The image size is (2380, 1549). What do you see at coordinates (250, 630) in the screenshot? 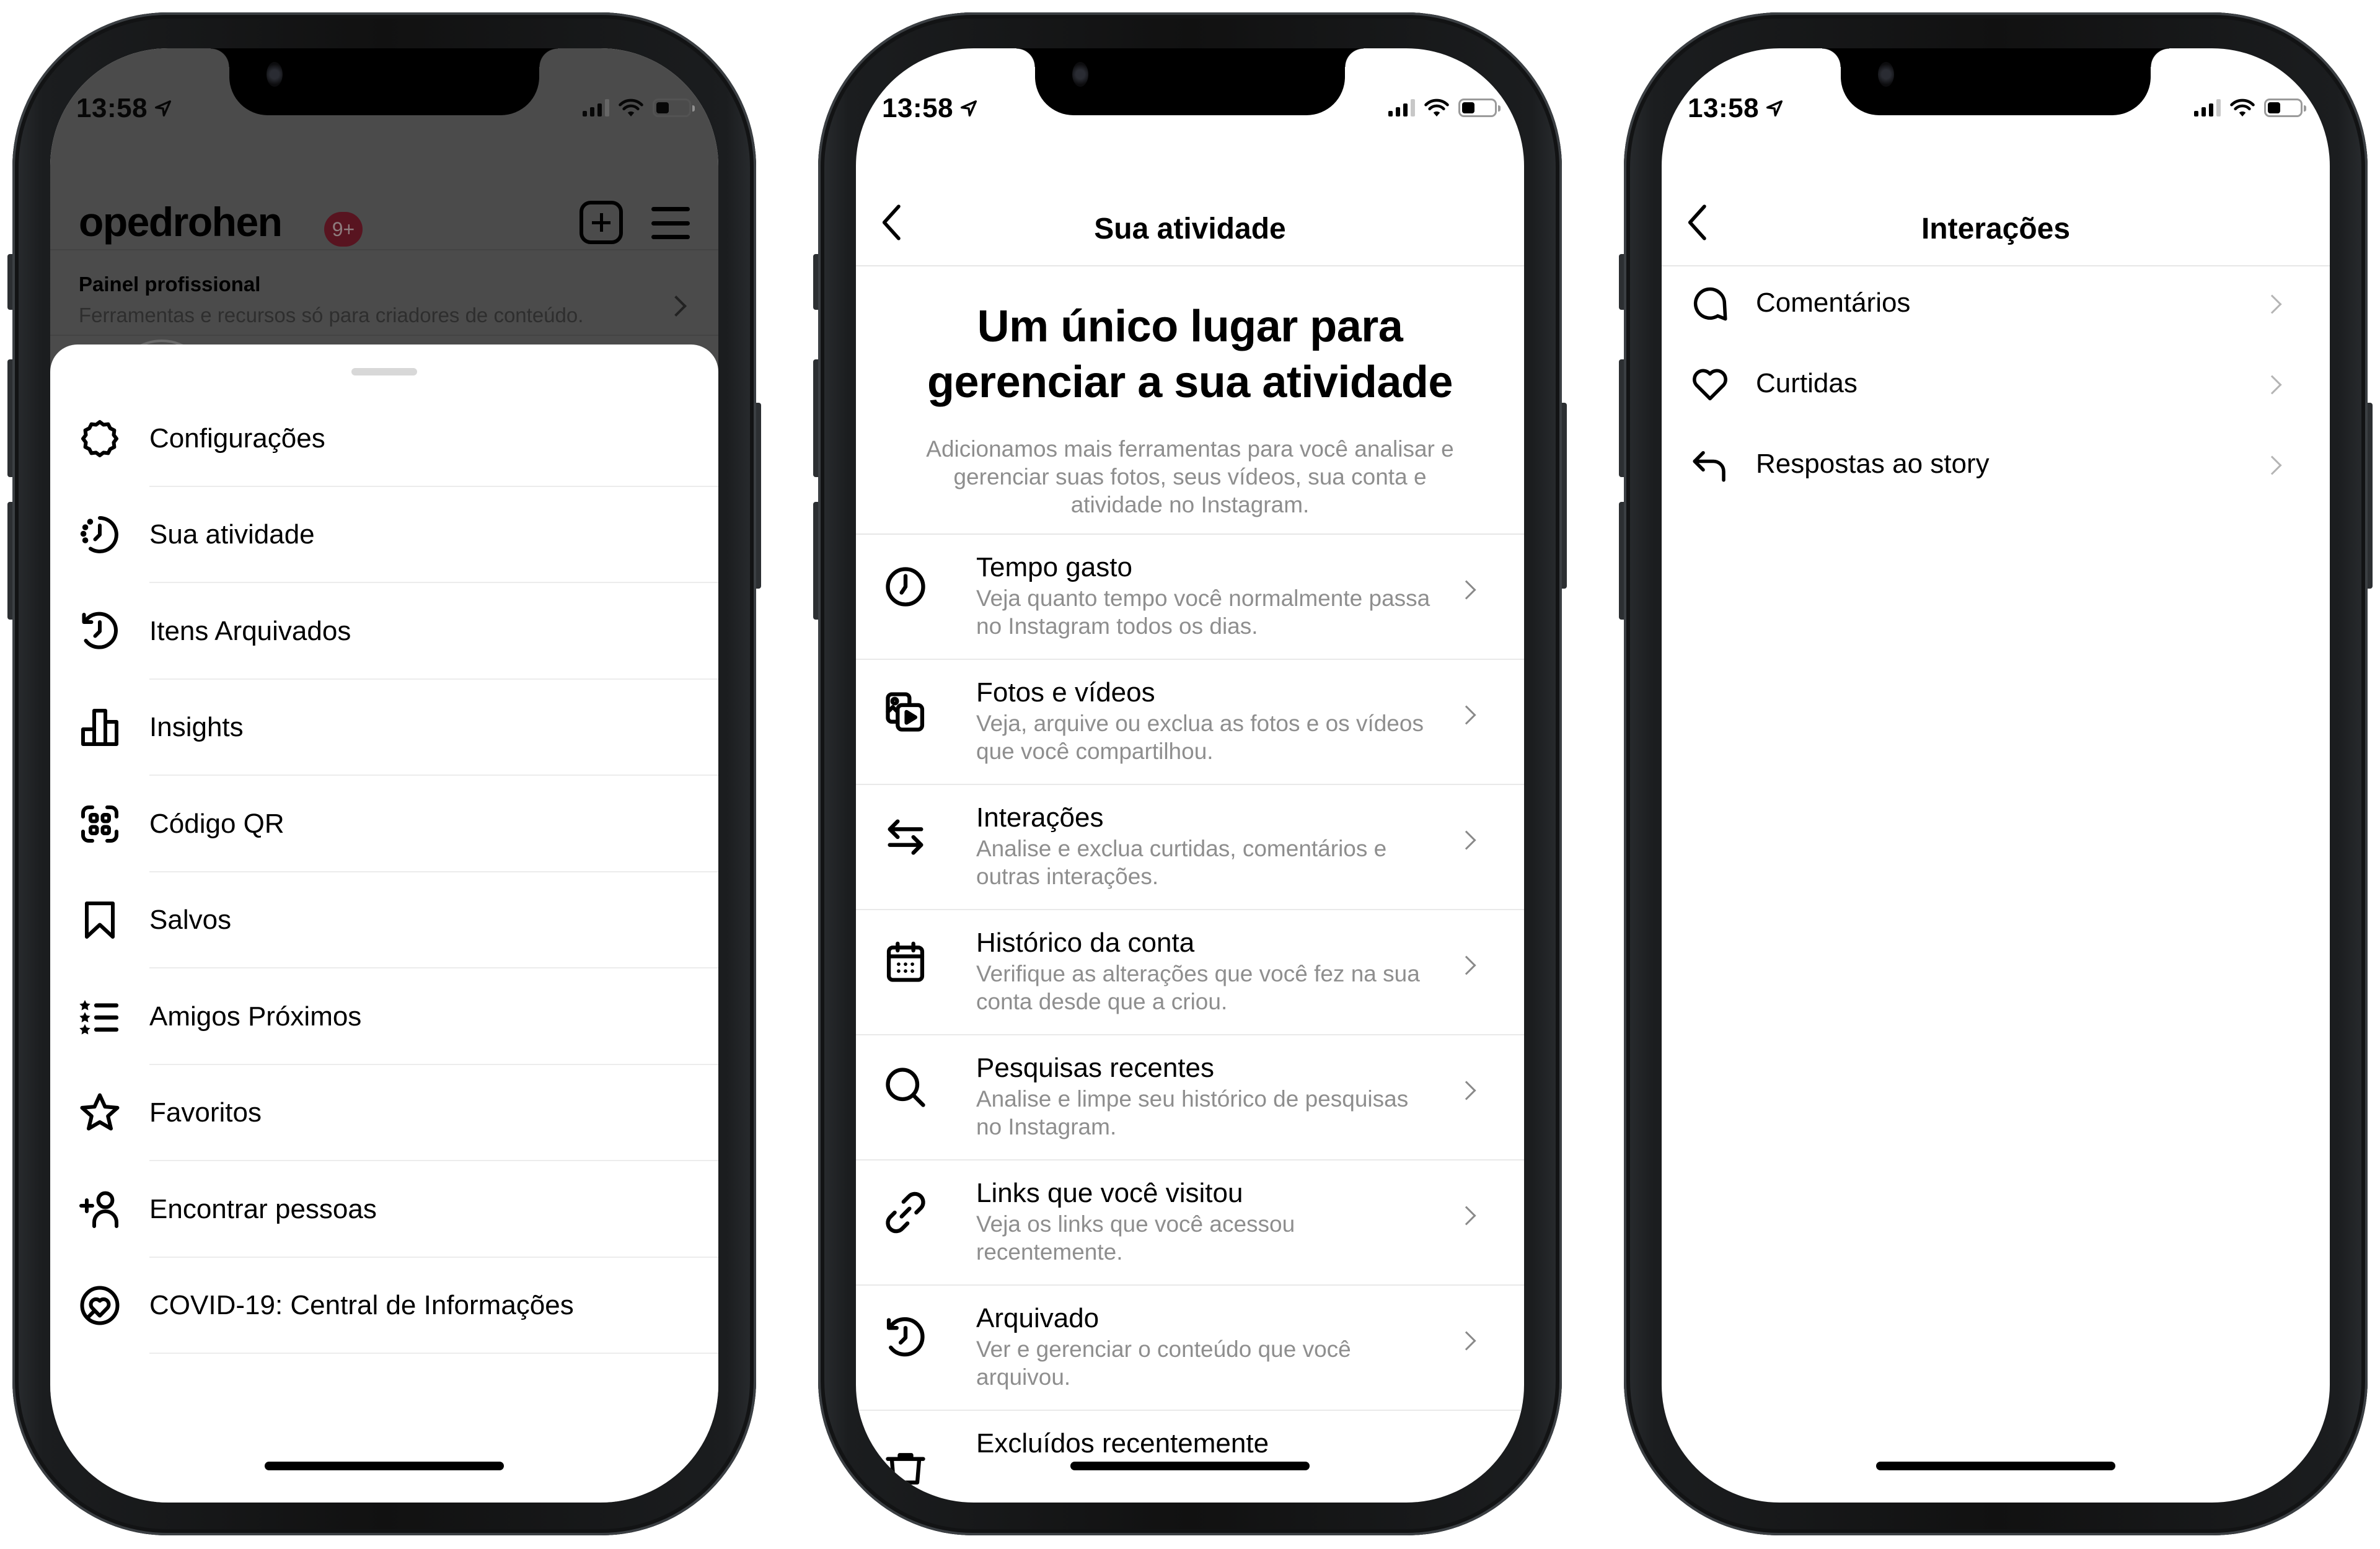
I see `menu-item-label: Itens Arquivados` at bounding box center [250, 630].